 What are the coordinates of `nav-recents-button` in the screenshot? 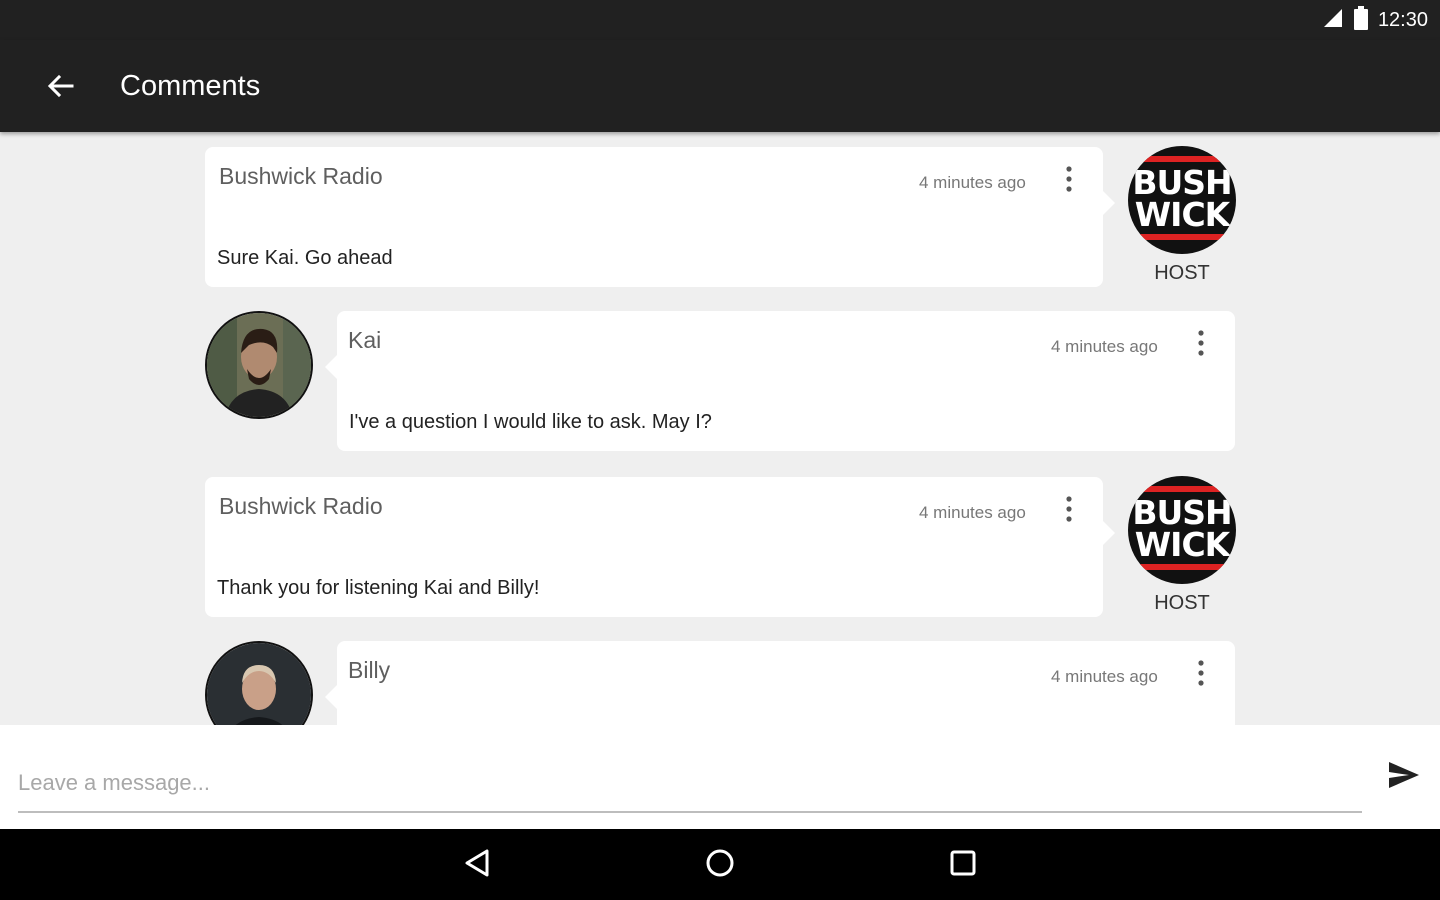 It's located at (963, 865).